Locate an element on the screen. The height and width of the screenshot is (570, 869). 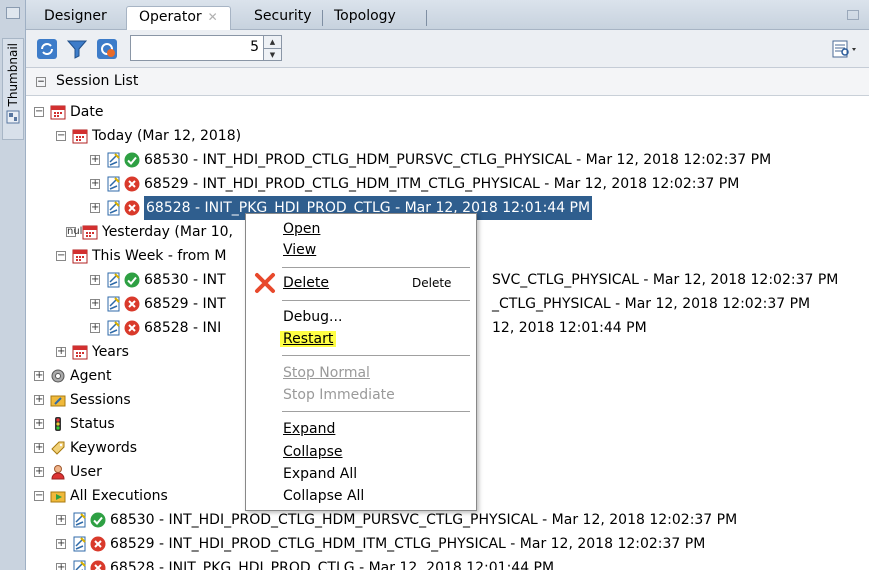
view-options-icon is located at coordinates (846, 49).